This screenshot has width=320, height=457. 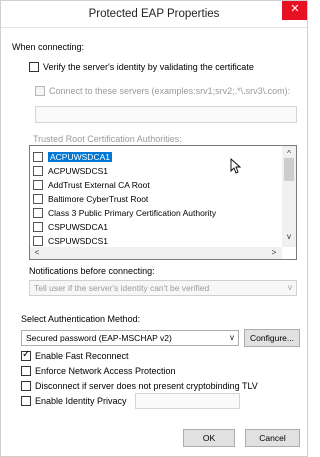 What do you see at coordinates (34, 67) in the screenshot?
I see `verify-identity-checkbox` at bounding box center [34, 67].